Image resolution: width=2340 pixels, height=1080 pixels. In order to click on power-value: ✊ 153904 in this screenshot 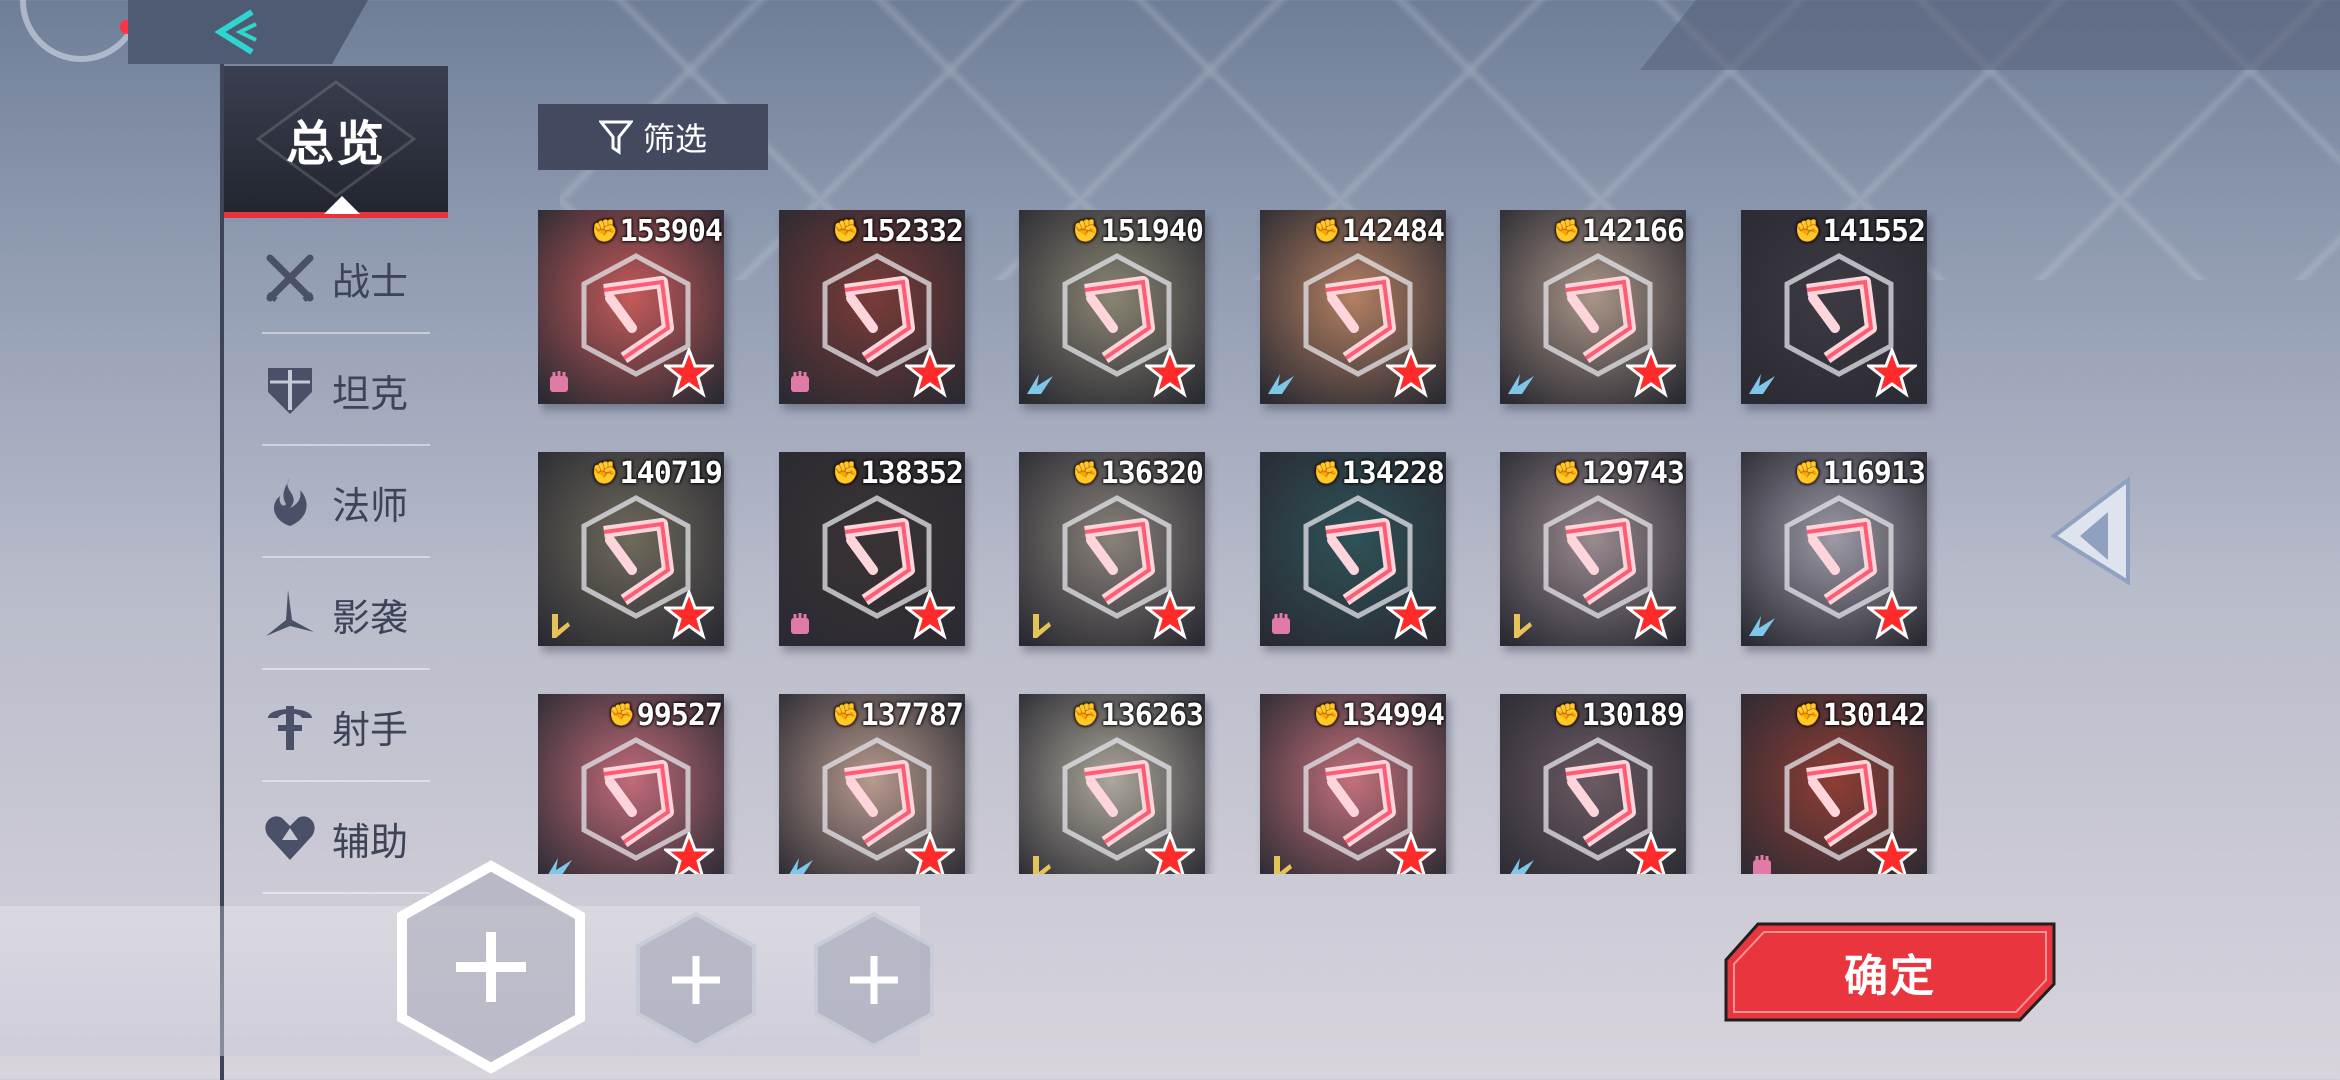, I will do `click(657, 231)`.